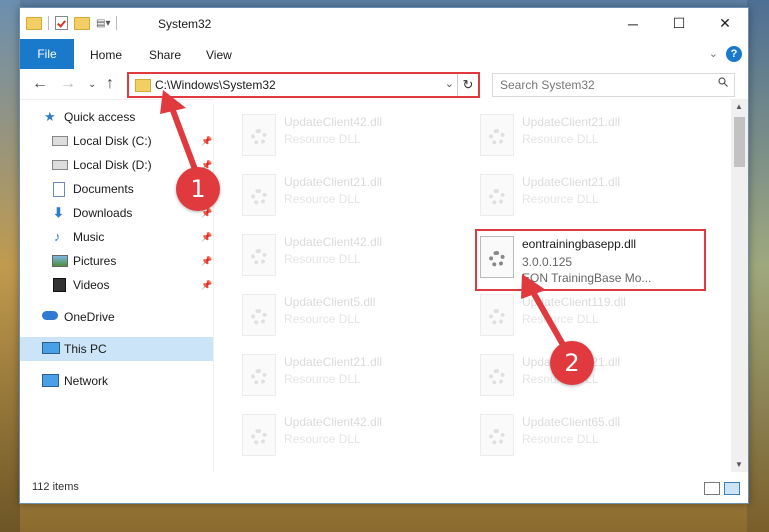 This screenshot has height=532, width=769. What do you see at coordinates (55, 487) in the screenshot?
I see `item-count: 112 items` at bounding box center [55, 487].